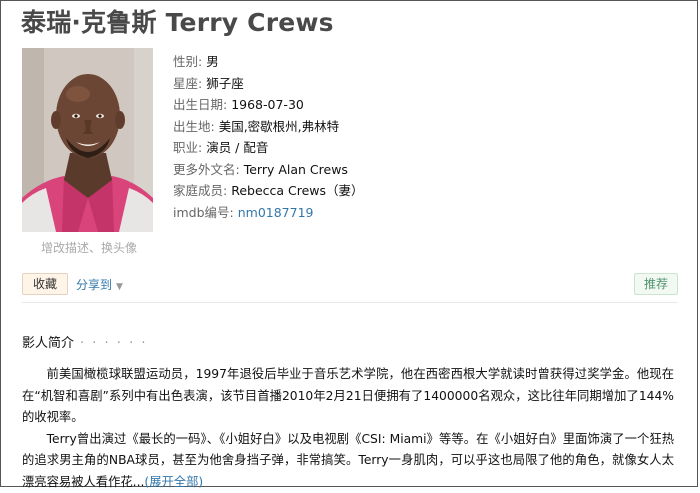 The image size is (700, 493). I want to click on birthdate-value: 1968-07-30, so click(267, 104).